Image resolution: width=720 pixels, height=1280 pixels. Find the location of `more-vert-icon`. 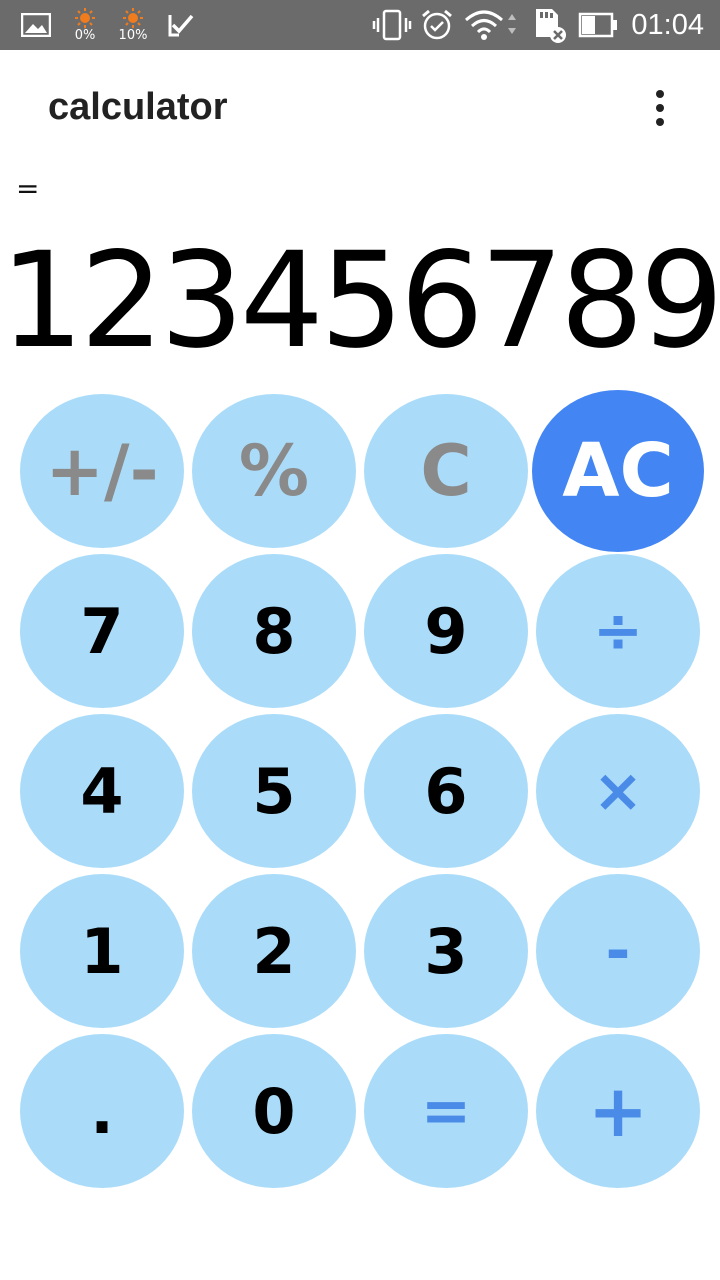

more-vert-icon is located at coordinates (660, 94).